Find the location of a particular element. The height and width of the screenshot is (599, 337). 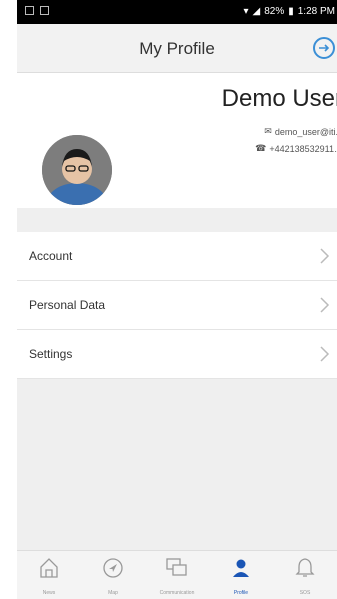

calendar-icon is located at coordinates (44, 10).